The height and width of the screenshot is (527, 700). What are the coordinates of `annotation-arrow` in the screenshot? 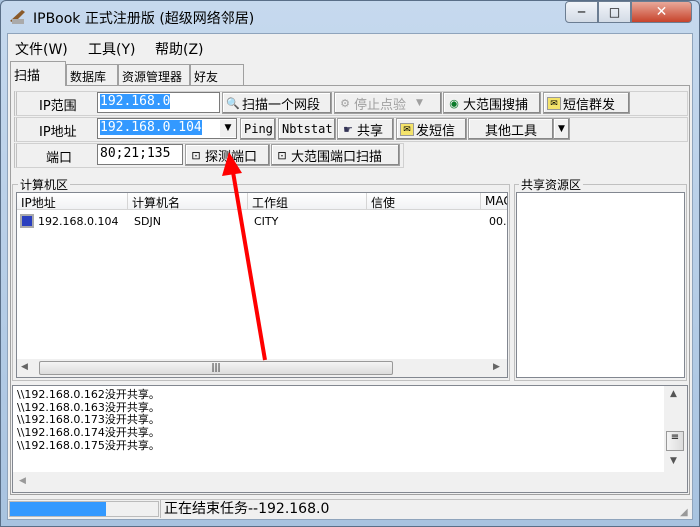 It's located at (244, 256).